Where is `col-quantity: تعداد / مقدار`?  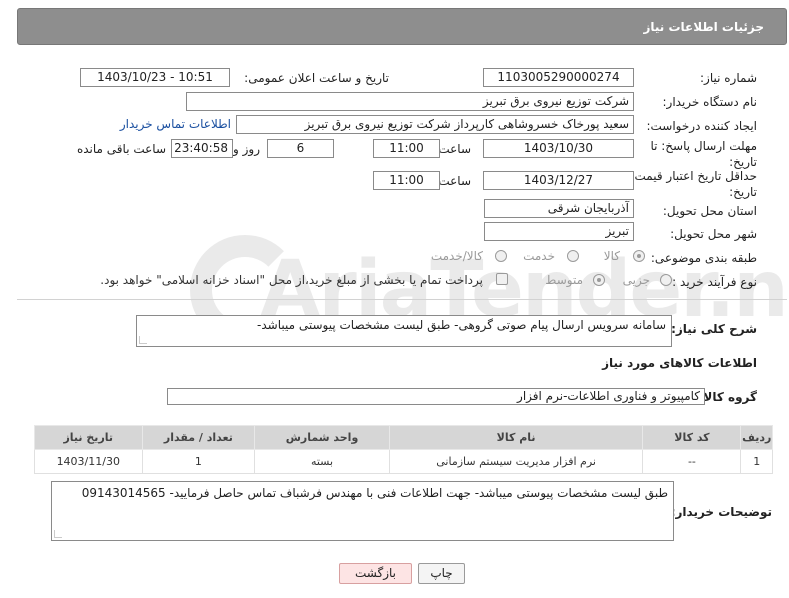
col-quantity: تعداد / مقدار is located at coordinates (198, 437).